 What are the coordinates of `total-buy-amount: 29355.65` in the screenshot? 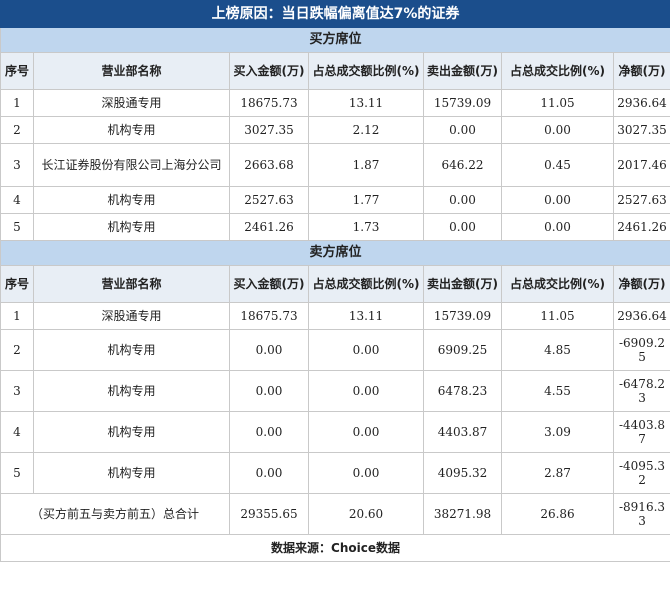 It's located at (269, 514).